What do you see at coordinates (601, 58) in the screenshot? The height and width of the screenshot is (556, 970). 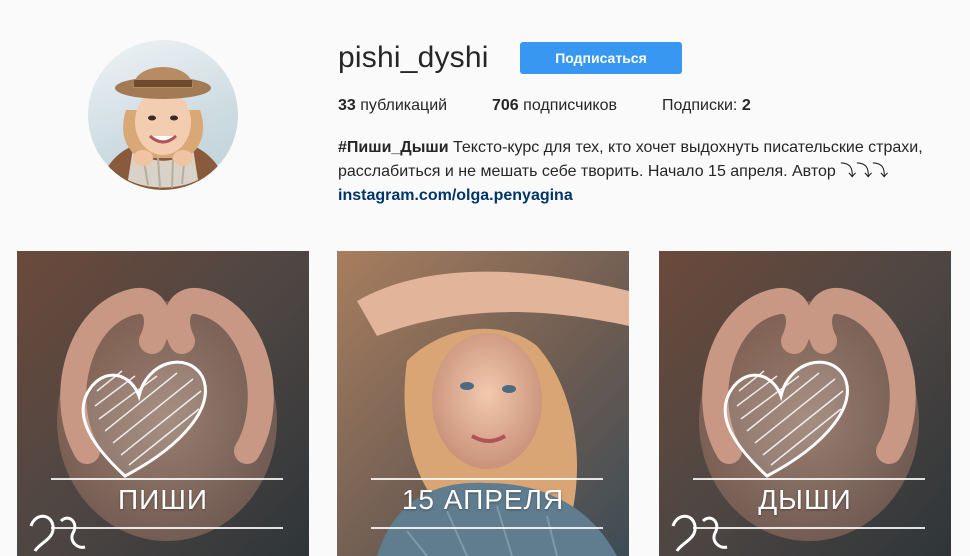 I see `follow-button: Подписаться` at bounding box center [601, 58].